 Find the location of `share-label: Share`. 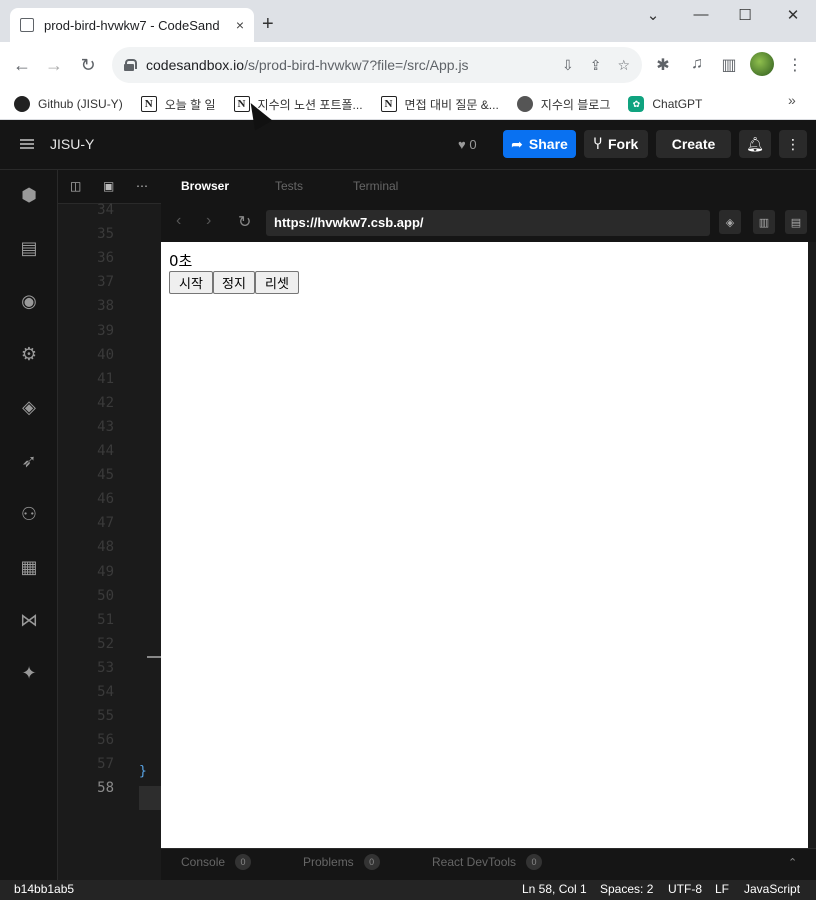

share-label: Share is located at coordinates (548, 144).